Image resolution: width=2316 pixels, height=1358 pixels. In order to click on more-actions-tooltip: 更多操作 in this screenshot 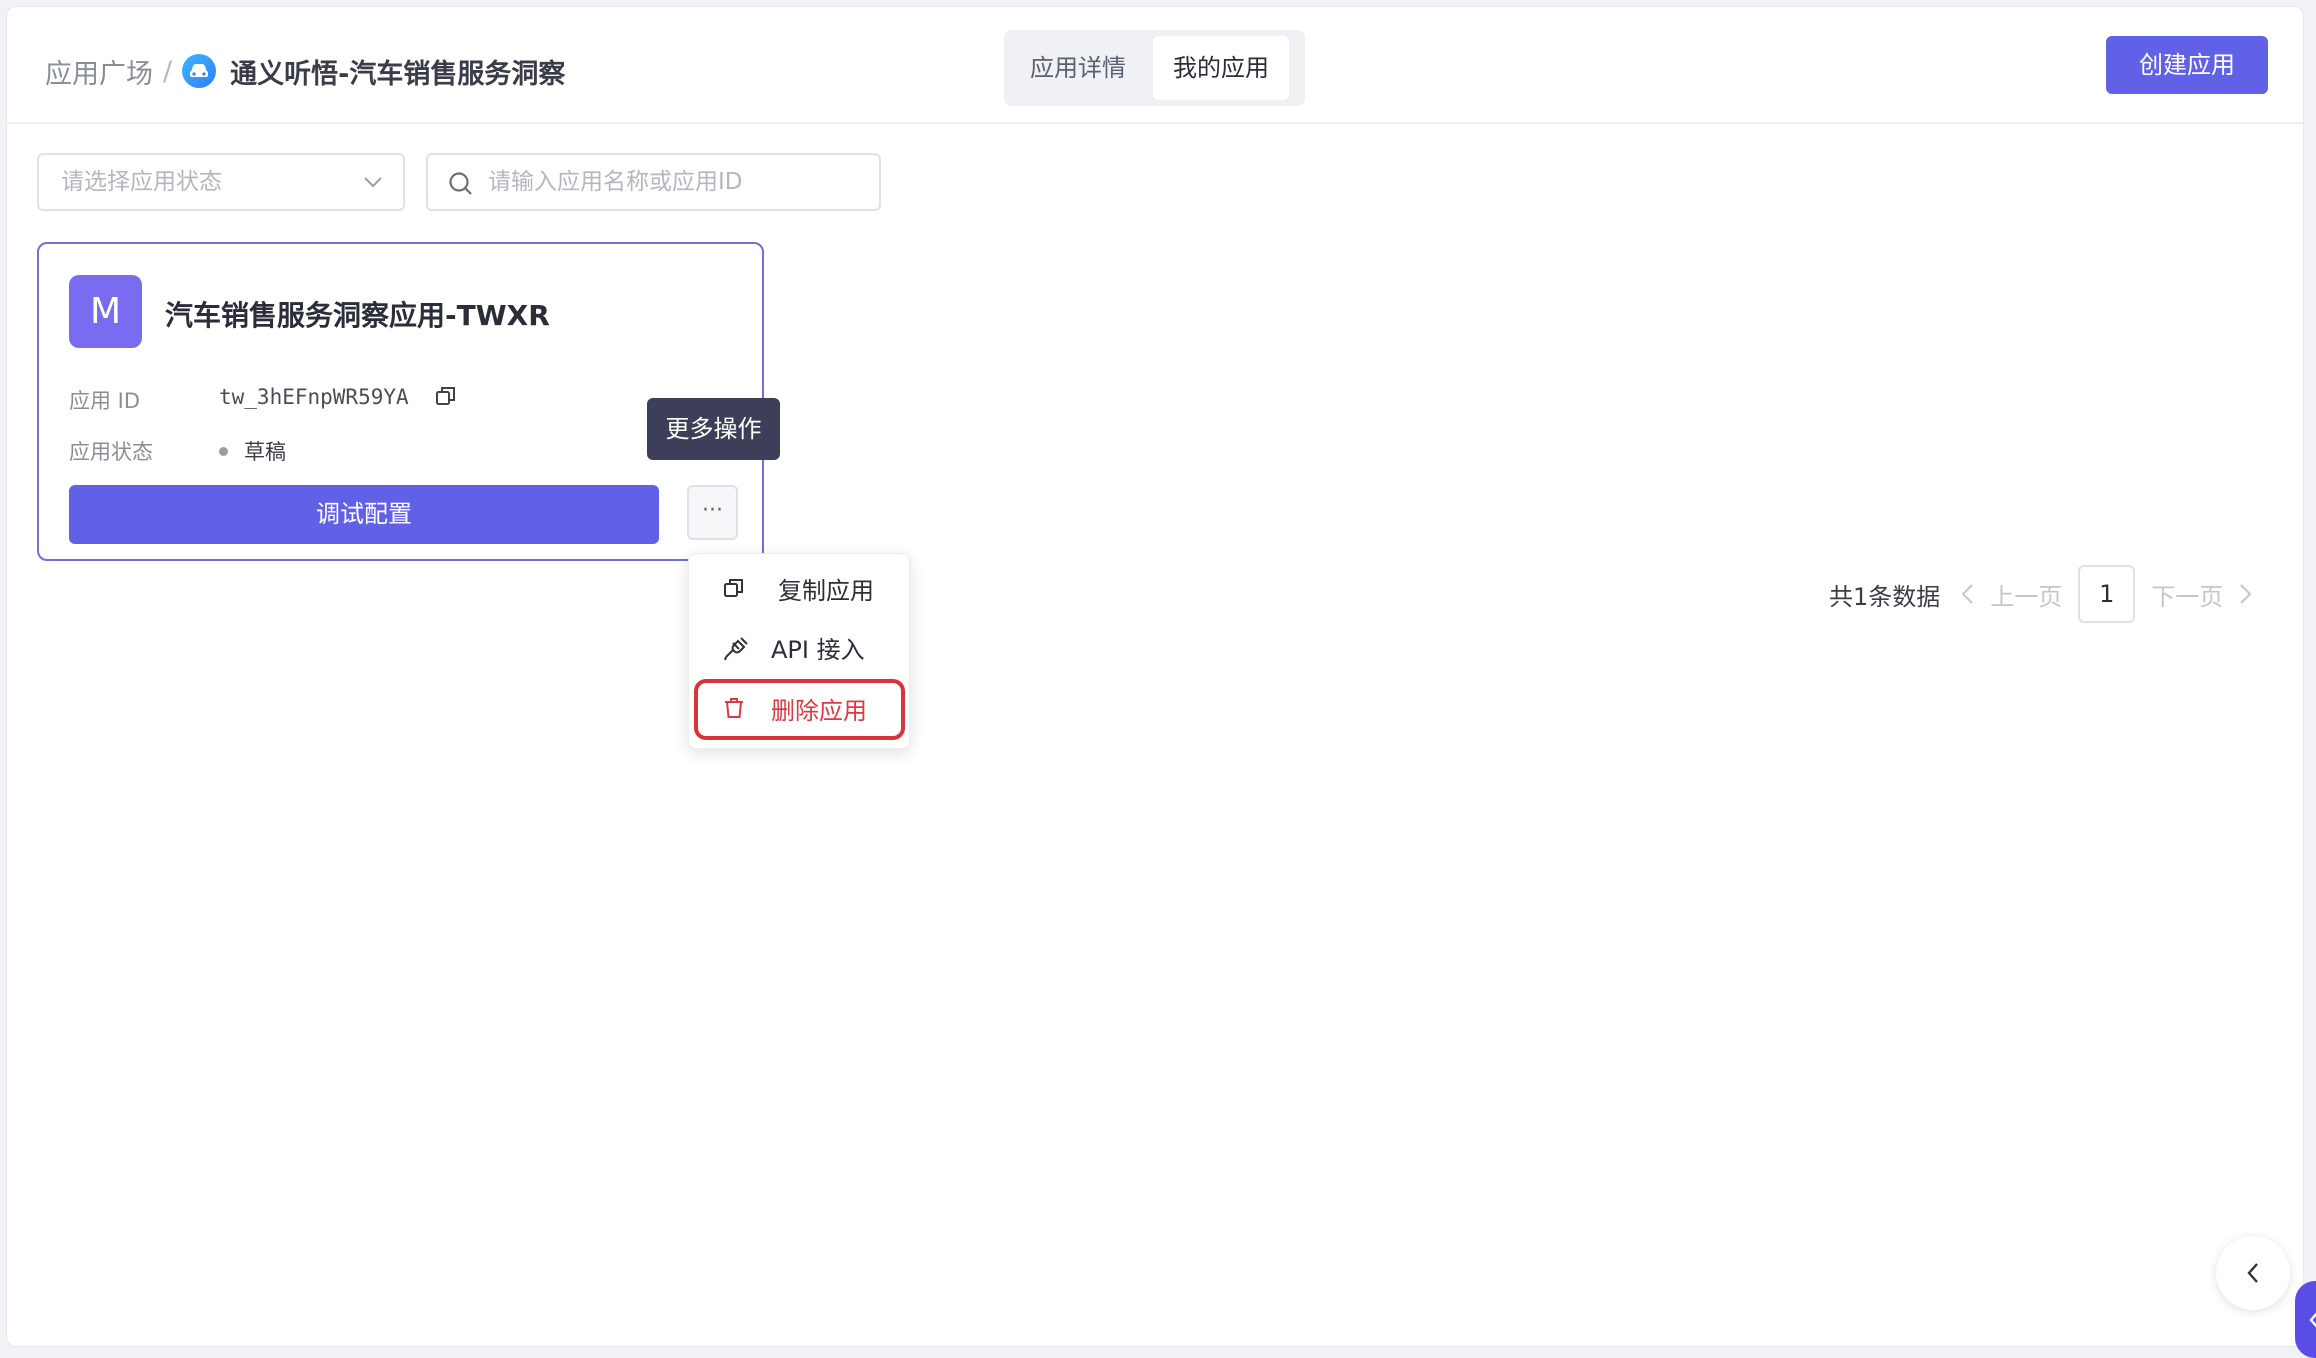, I will do `click(713, 429)`.